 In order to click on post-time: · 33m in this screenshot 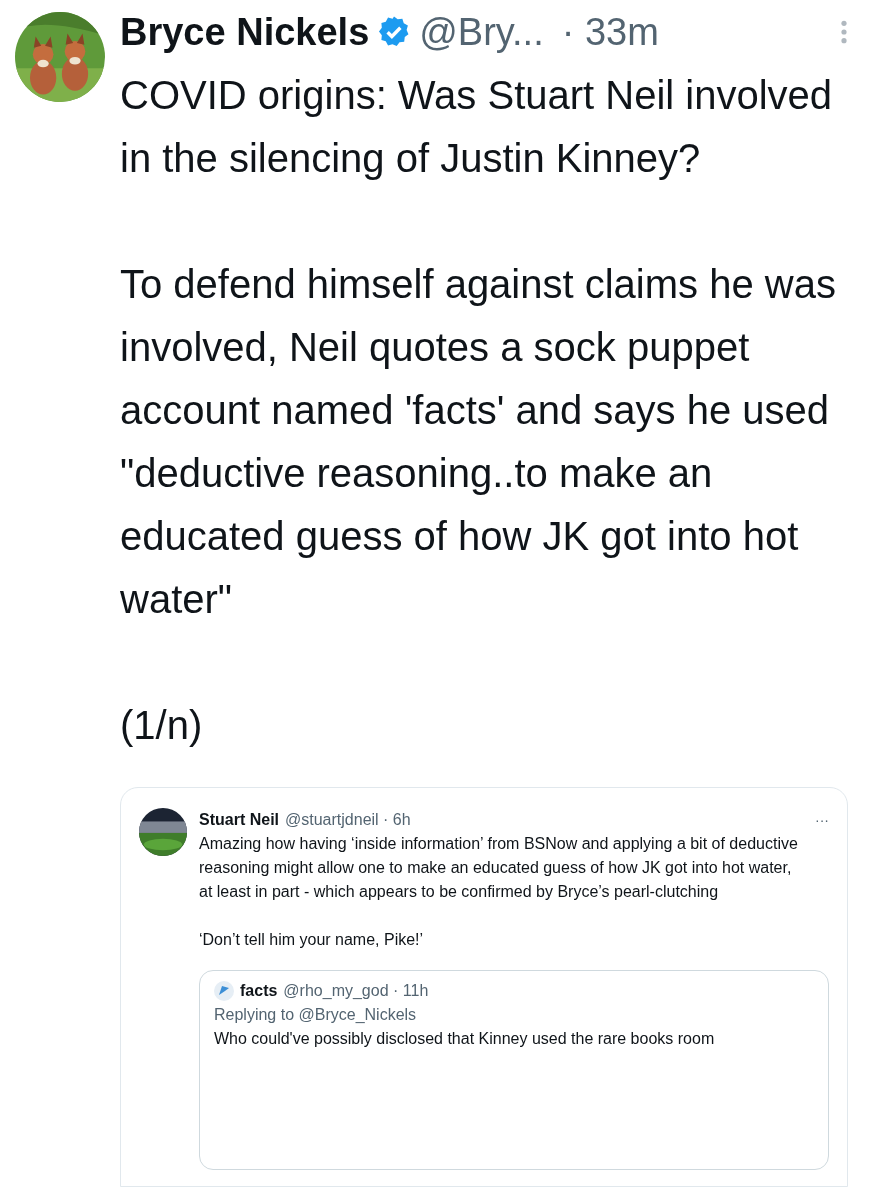, I will do `click(610, 32)`.